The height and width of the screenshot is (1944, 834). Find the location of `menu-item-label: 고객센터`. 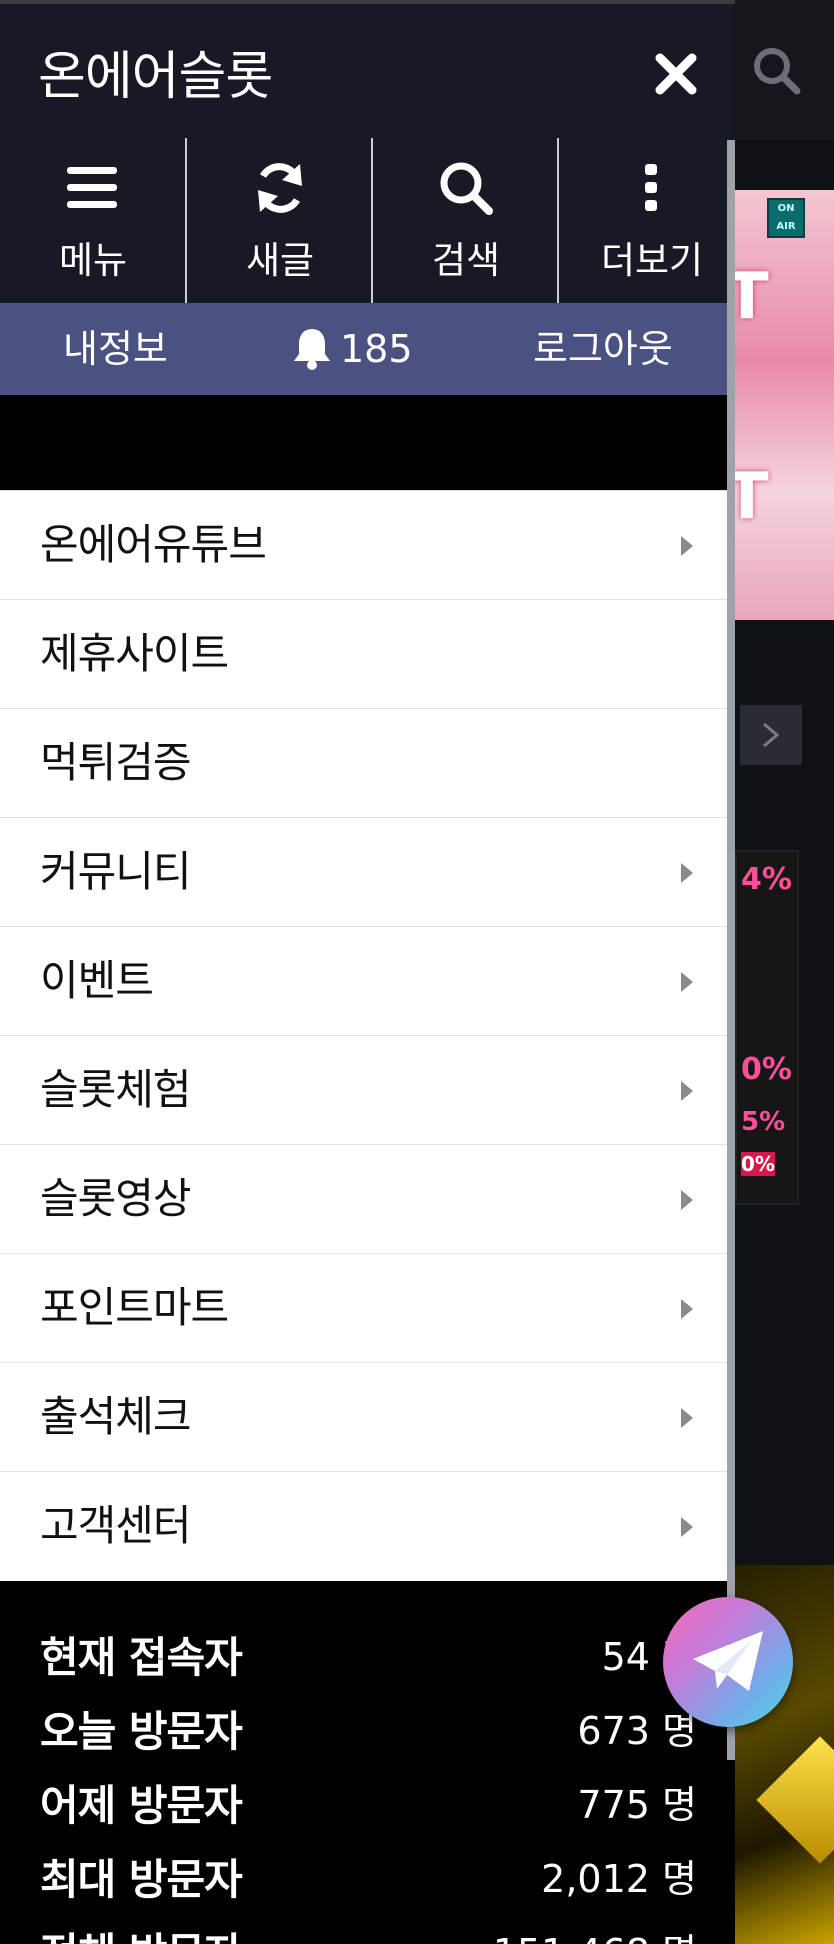

menu-item-label: 고객센터 is located at coordinates (116, 1525).